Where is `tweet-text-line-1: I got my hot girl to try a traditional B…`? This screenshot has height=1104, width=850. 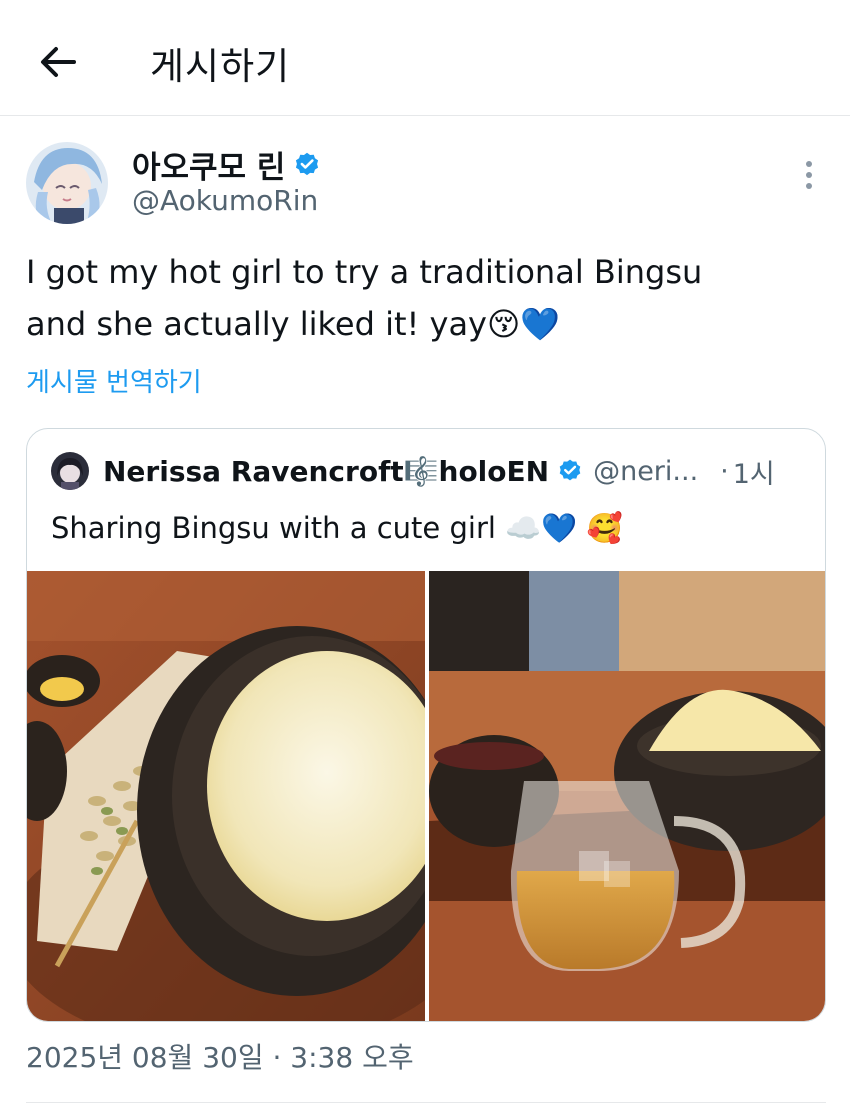 tweet-text-line-1: I got my hot girl to try a traditional B… is located at coordinates (364, 272).